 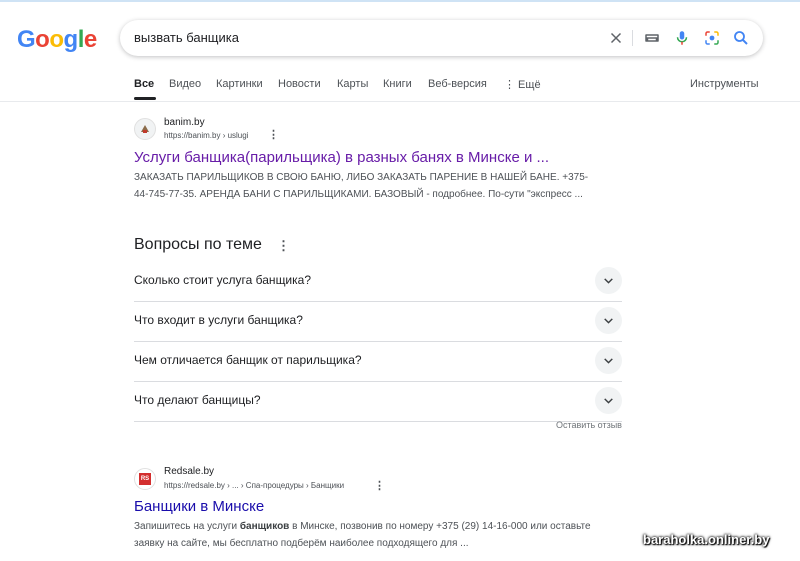 I want to click on result-title-link: Банщики в Минске, so click(x=199, y=506).